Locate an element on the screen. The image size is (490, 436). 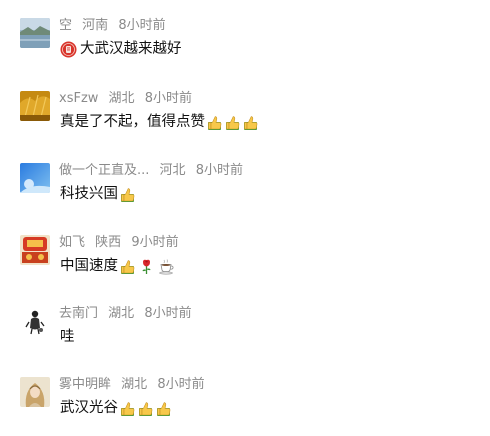
comment-meta: 去南门 湖北 8小时前 is located at coordinates (125, 314).